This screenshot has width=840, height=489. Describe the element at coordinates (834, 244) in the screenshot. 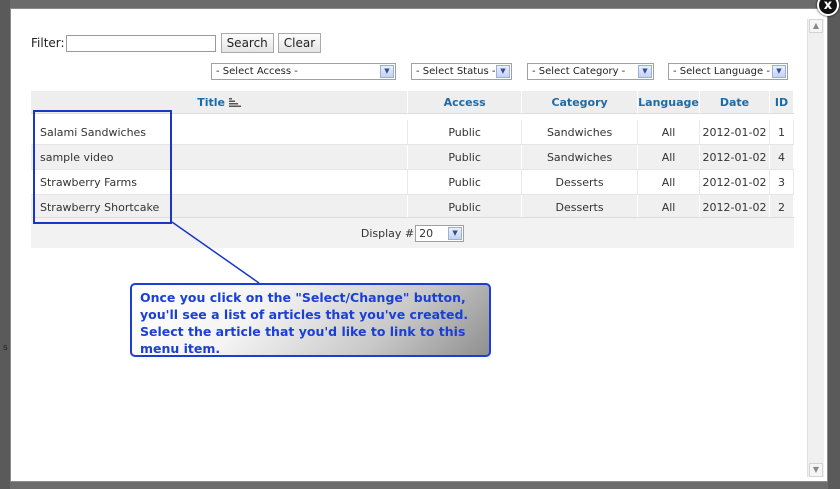

I see `backdrop-right` at that location.